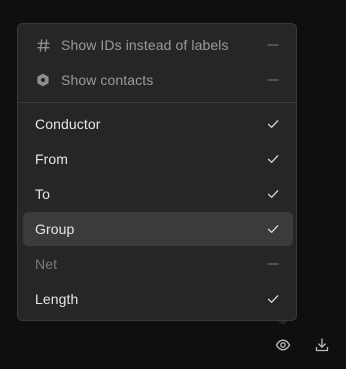 This screenshot has height=369, width=346. Describe the element at coordinates (158, 229) in the screenshot. I see `column-toggle-group: Group` at that location.